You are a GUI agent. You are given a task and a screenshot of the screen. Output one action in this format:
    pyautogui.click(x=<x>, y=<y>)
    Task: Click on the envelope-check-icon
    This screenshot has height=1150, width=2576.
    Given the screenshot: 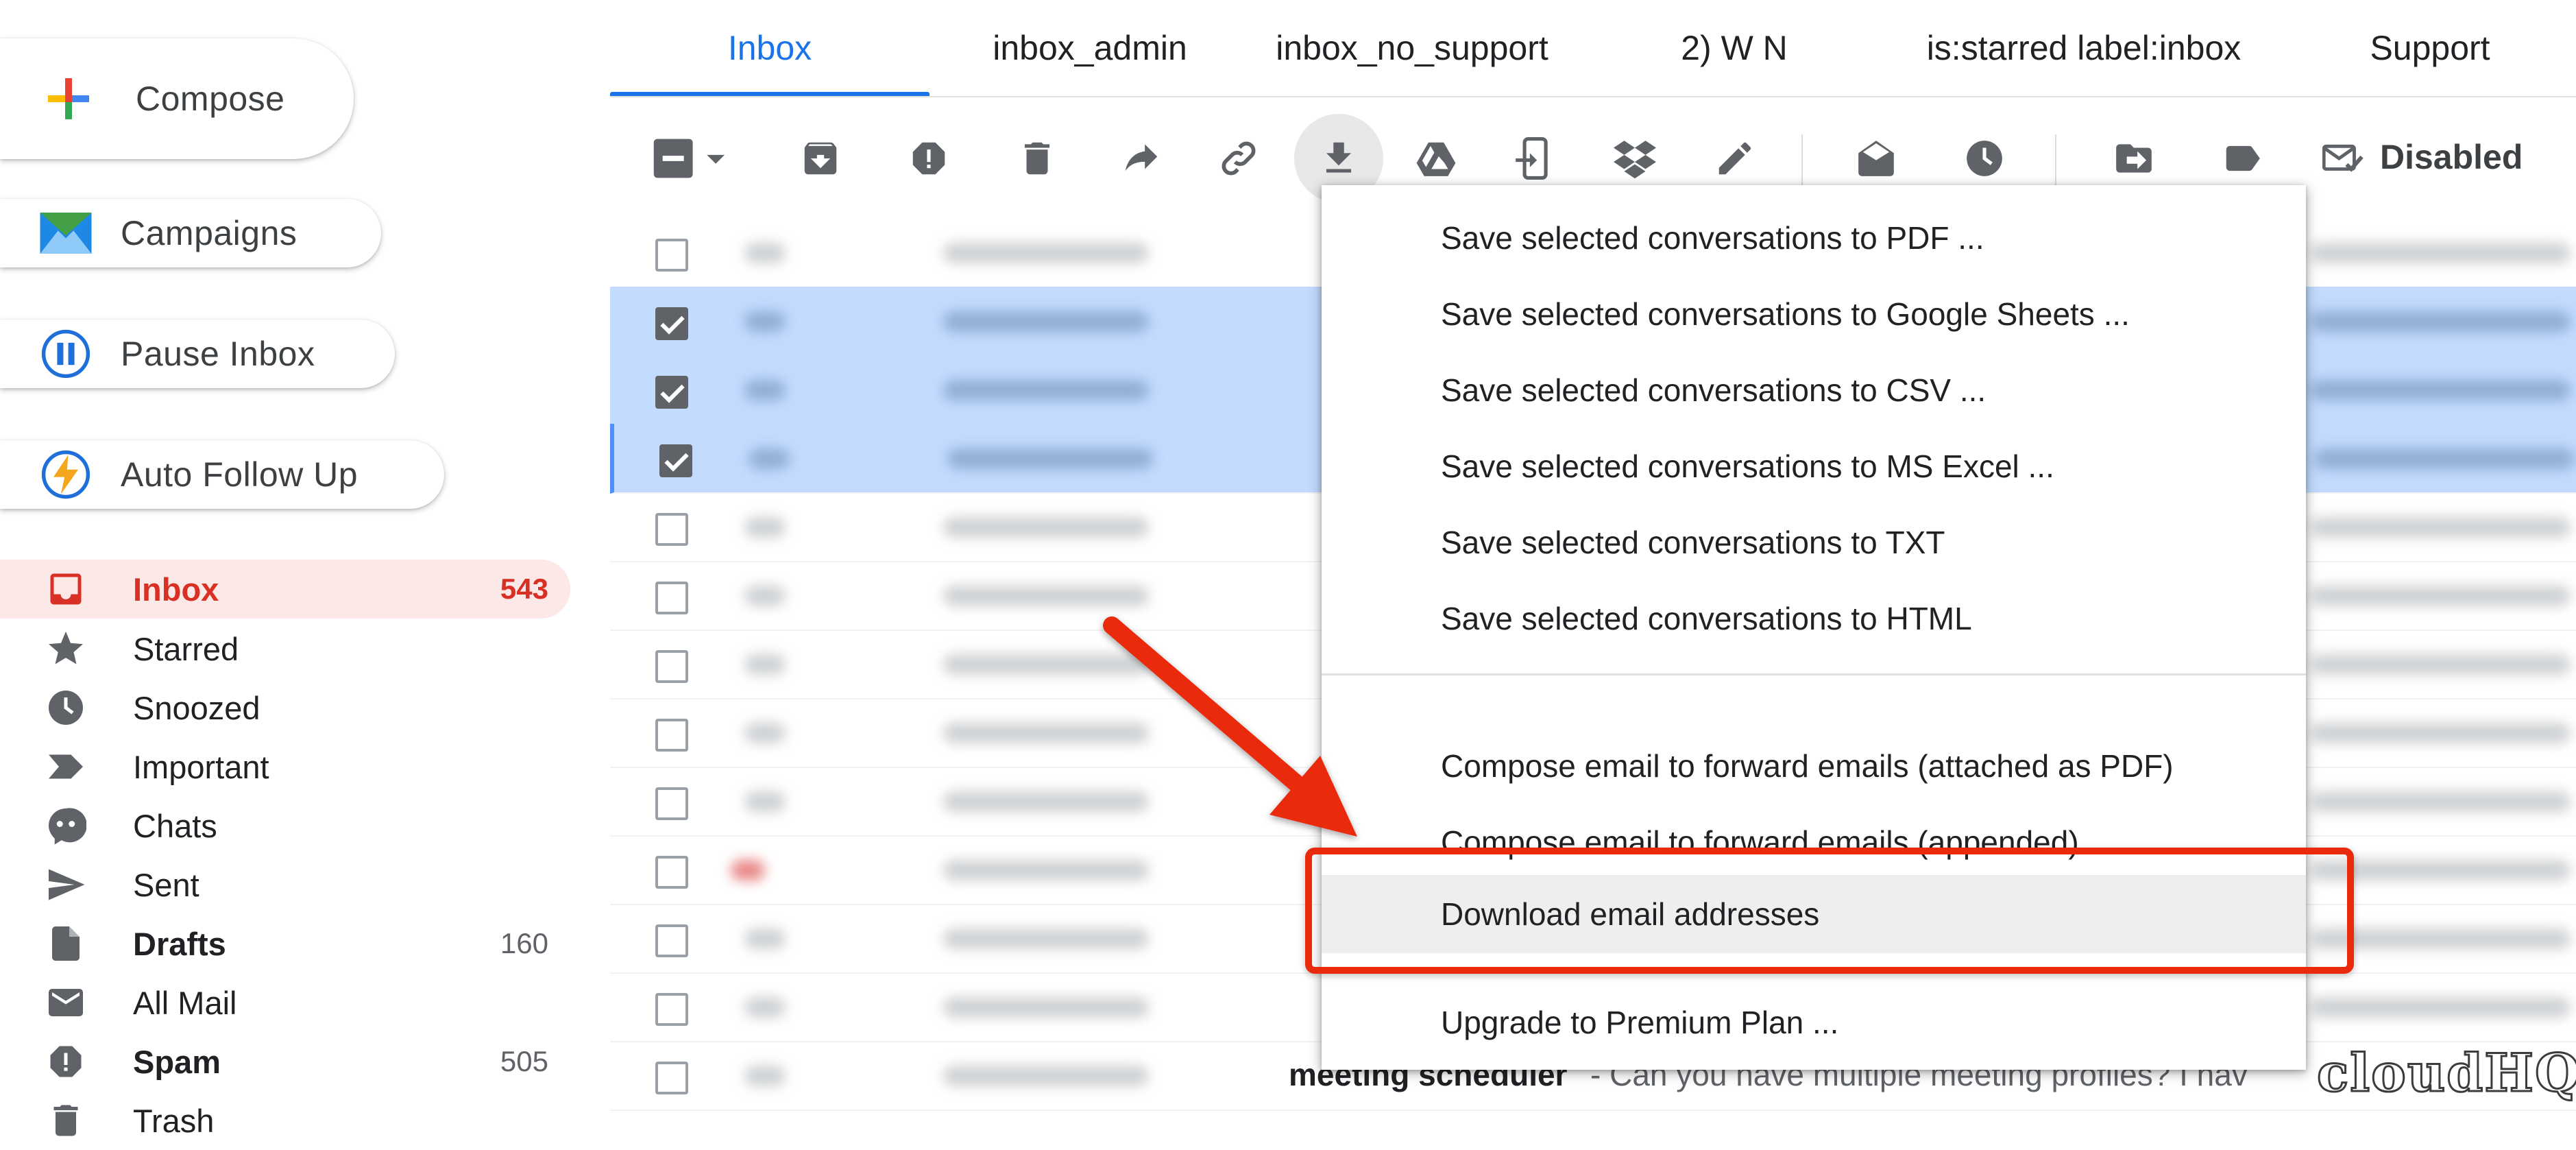 What is the action you would take?
    pyautogui.click(x=2343, y=158)
    